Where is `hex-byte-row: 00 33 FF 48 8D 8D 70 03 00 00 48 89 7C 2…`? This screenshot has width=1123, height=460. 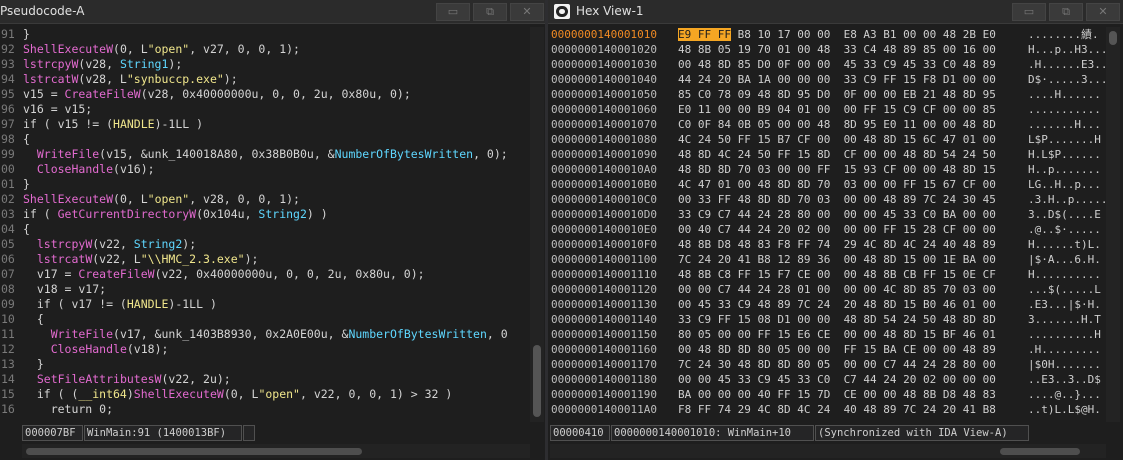 hex-byte-row: 00 33 FF 48 8D 8D 70 03 00 00 48 89 7C 2… is located at coordinates (850, 199).